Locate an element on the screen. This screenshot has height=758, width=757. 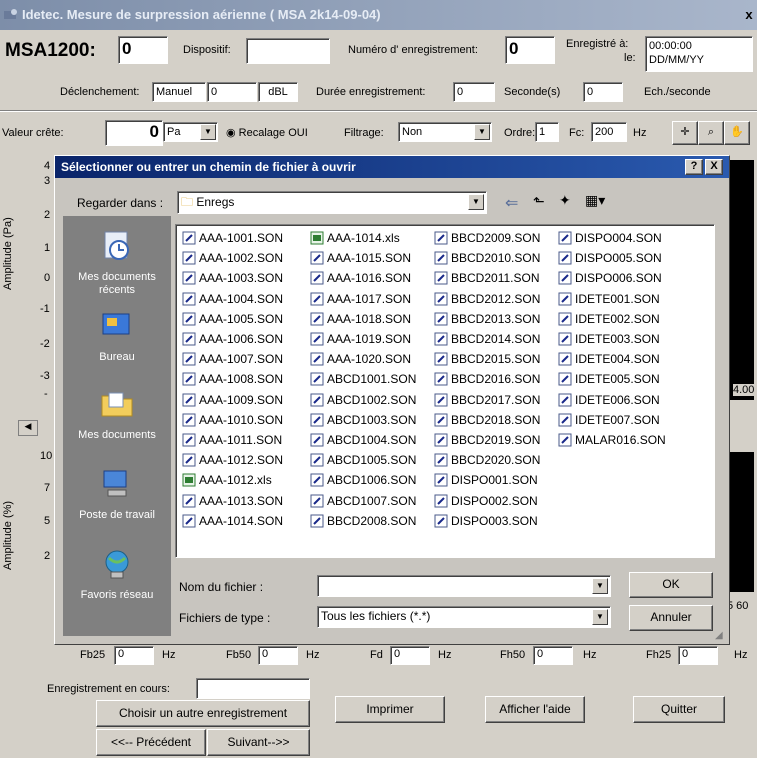
file-item: BBCD2017.SON is located at coordinates (487, 400).